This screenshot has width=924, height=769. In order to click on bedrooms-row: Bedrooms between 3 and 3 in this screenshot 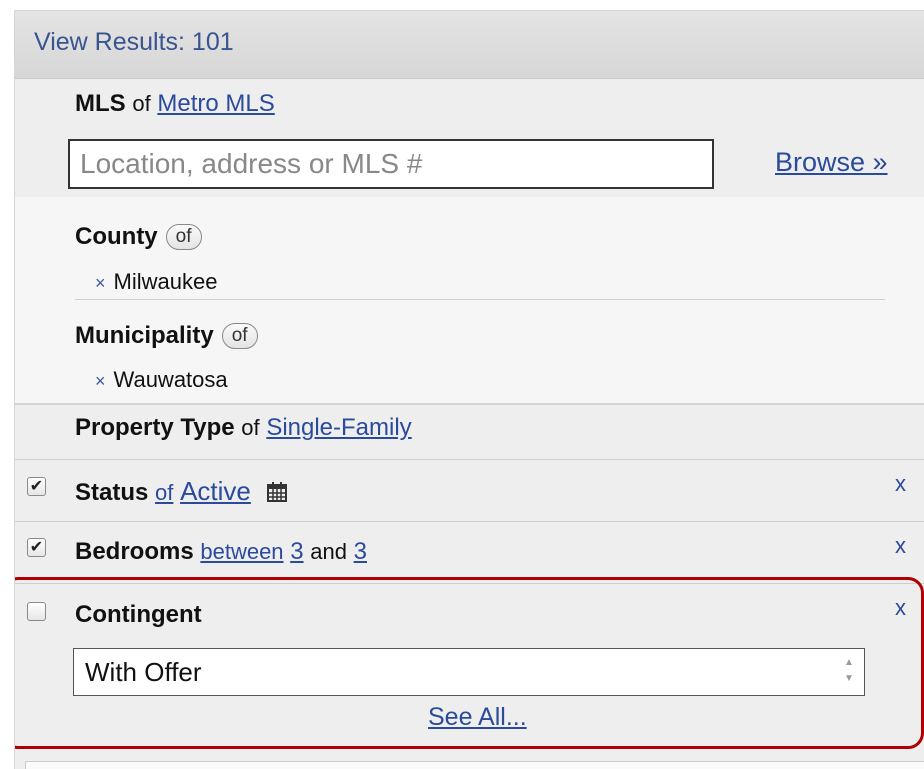, I will do `click(221, 552)`.